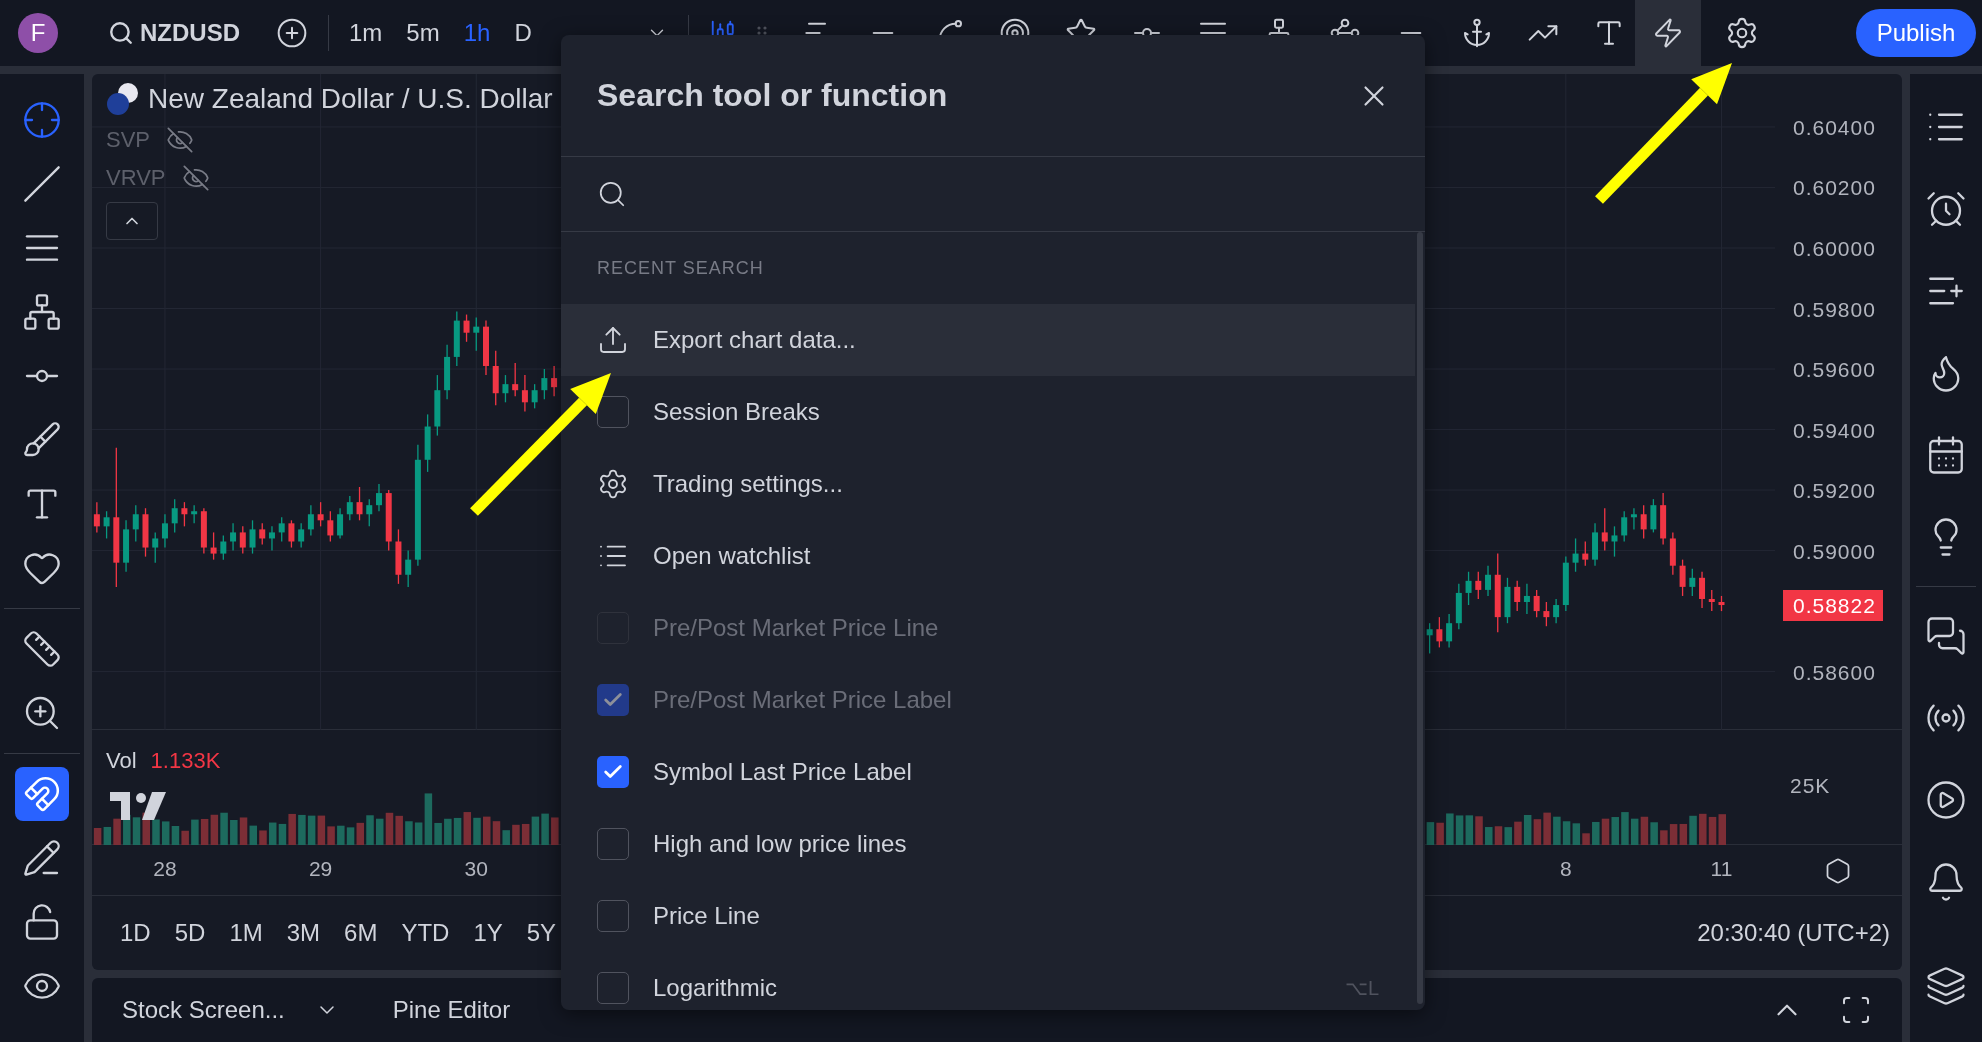  Describe the element at coordinates (1856, 1010) in the screenshot. I see `maximize-icon` at that location.